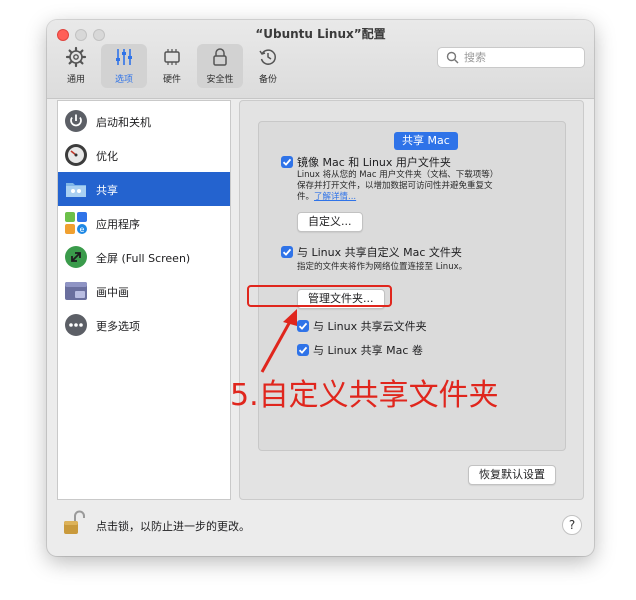  What do you see at coordinates (118, 224) in the screenshot?
I see `sidebar-item-label: 应用程序` at bounding box center [118, 224].